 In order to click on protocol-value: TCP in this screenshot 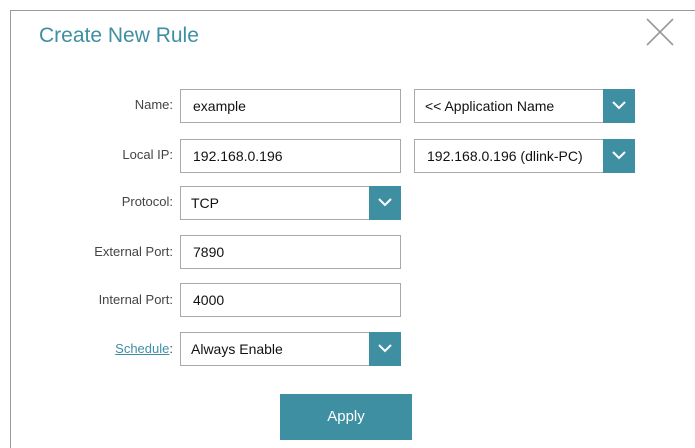, I will do `click(205, 203)`.